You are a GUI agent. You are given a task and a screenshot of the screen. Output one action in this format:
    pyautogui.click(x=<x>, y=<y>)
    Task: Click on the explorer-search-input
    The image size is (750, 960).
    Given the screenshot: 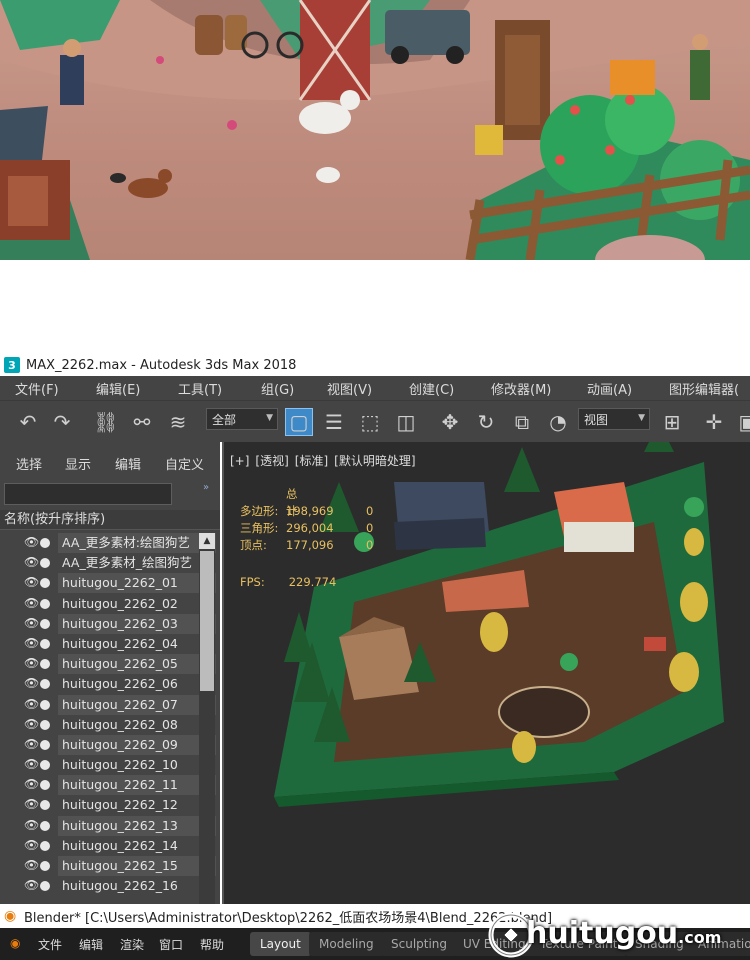 What is the action you would take?
    pyautogui.click(x=88, y=494)
    